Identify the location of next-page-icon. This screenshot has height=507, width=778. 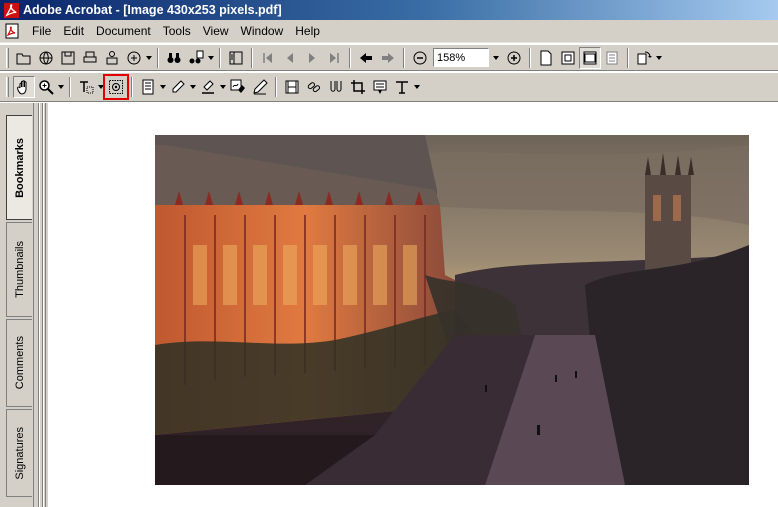
(312, 57).